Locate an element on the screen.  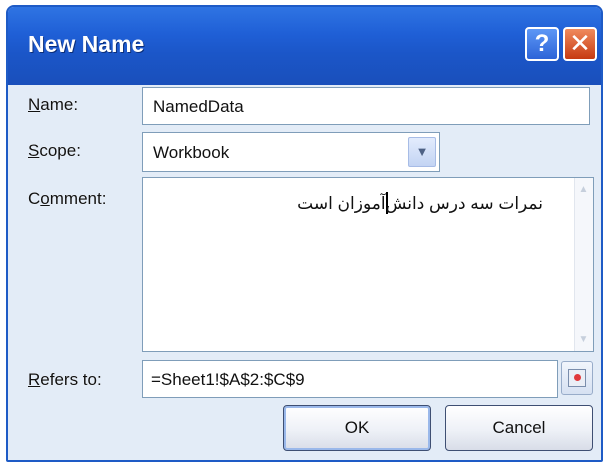
help-button: ? is located at coordinates (542, 44).